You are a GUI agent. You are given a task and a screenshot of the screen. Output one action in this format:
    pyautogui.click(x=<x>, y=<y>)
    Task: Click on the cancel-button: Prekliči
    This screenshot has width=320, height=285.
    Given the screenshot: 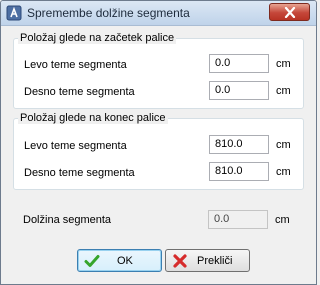 What is the action you would take?
    pyautogui.click(x=207, y=260)
    